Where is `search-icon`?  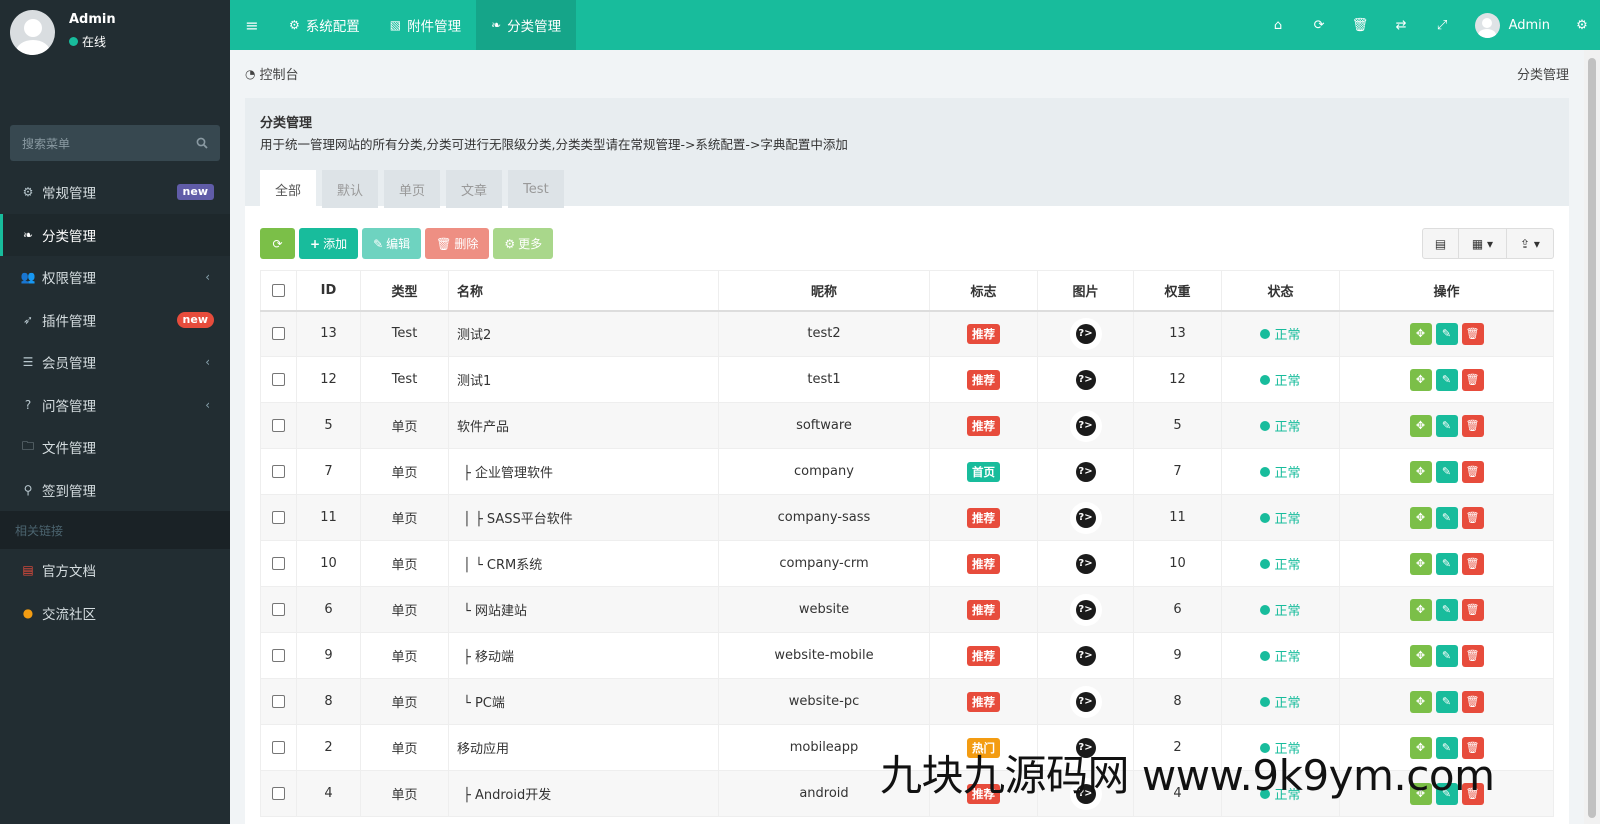
search-icon is located at coordinates (202, 143).